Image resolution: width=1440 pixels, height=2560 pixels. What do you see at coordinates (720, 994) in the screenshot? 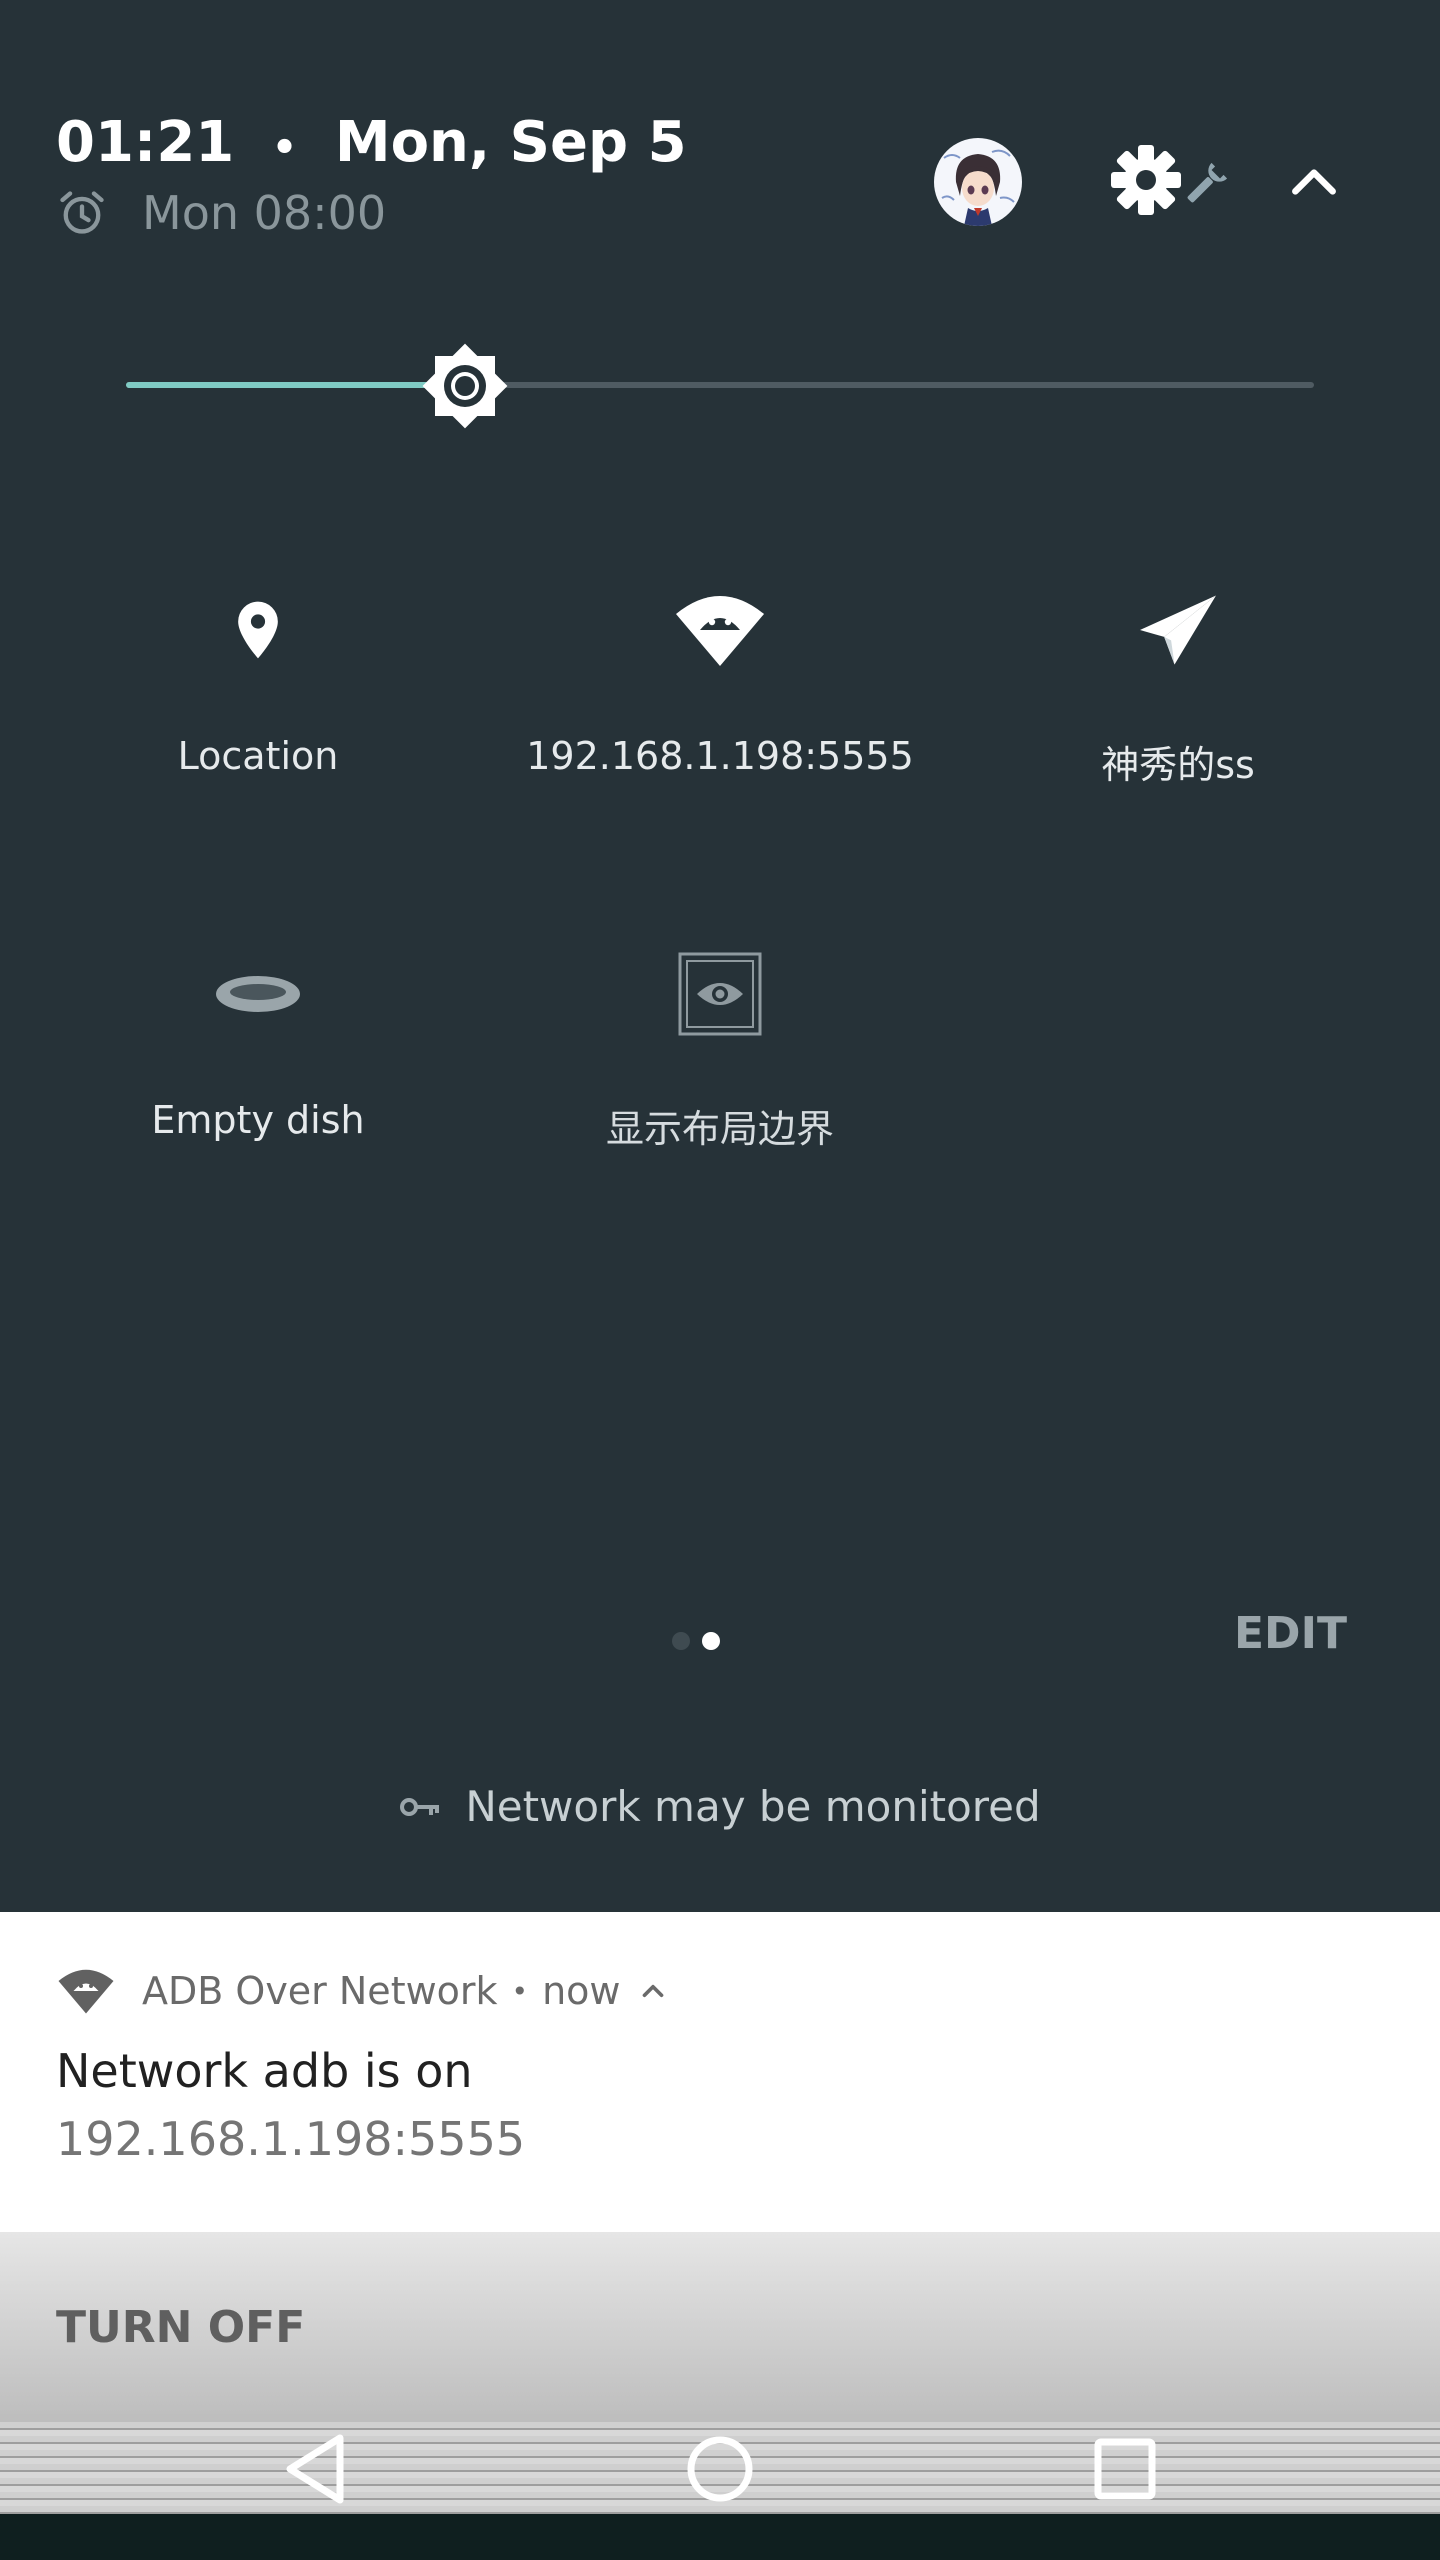
I see `layout-bounds-icon` at bounding box center [720, 994].